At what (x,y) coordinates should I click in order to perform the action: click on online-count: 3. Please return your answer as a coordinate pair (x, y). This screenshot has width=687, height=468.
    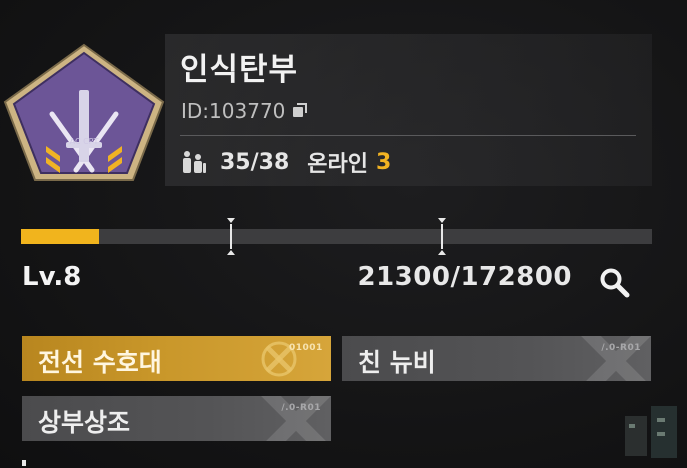
    Looking at the image, I should click on (384, 162).